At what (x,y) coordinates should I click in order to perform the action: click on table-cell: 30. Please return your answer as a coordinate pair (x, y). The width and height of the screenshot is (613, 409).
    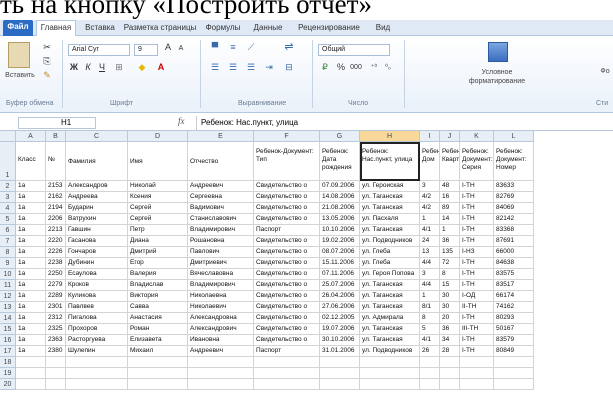
    Looking at the image, I should click on (450, 307).